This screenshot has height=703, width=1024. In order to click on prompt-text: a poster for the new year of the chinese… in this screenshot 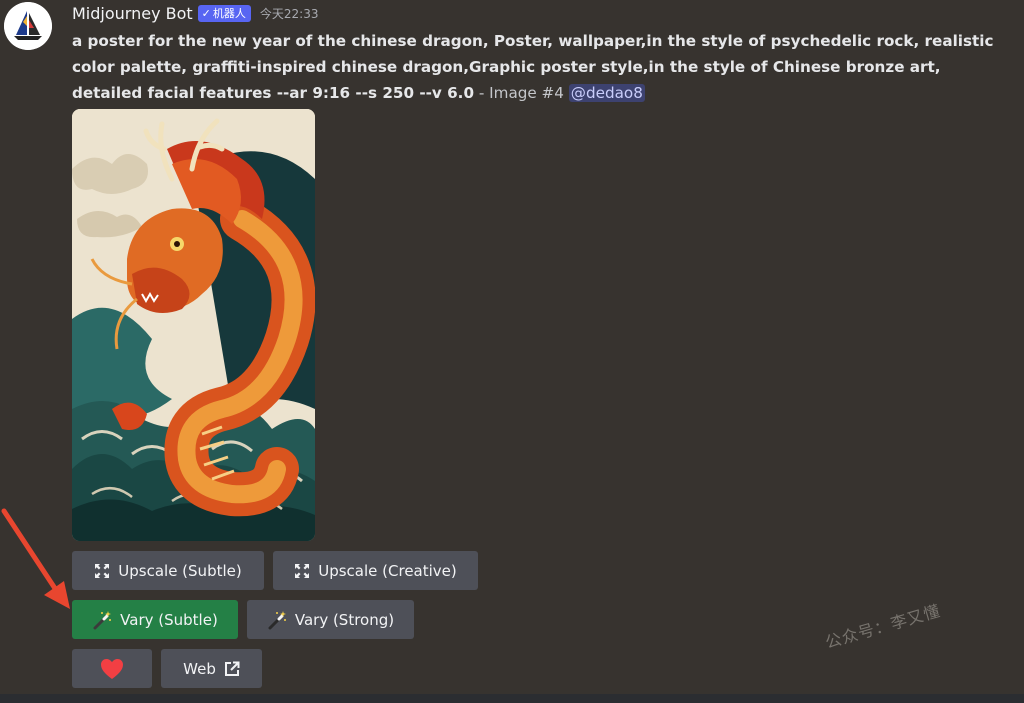, I will do `click(539, 67)`.